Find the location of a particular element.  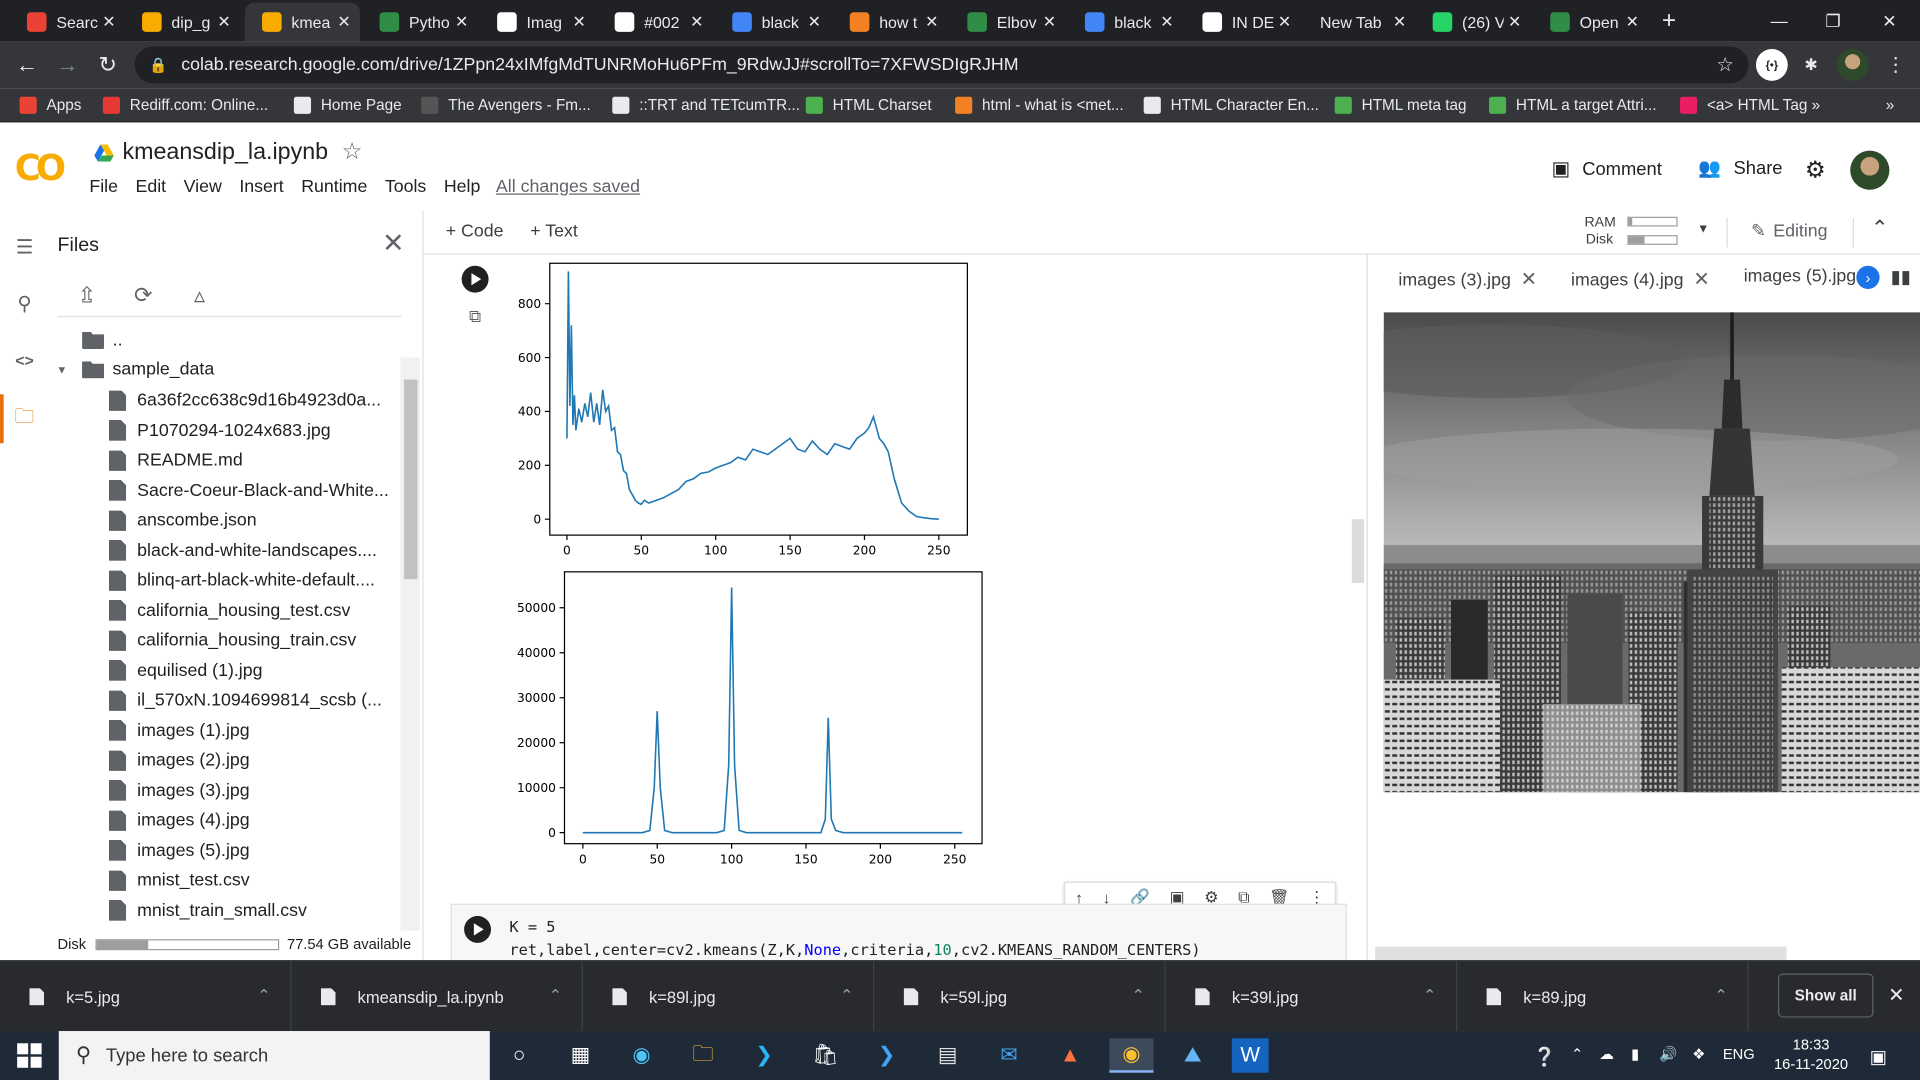

viewer-scrollbar is located at coordinates (1581, 953).